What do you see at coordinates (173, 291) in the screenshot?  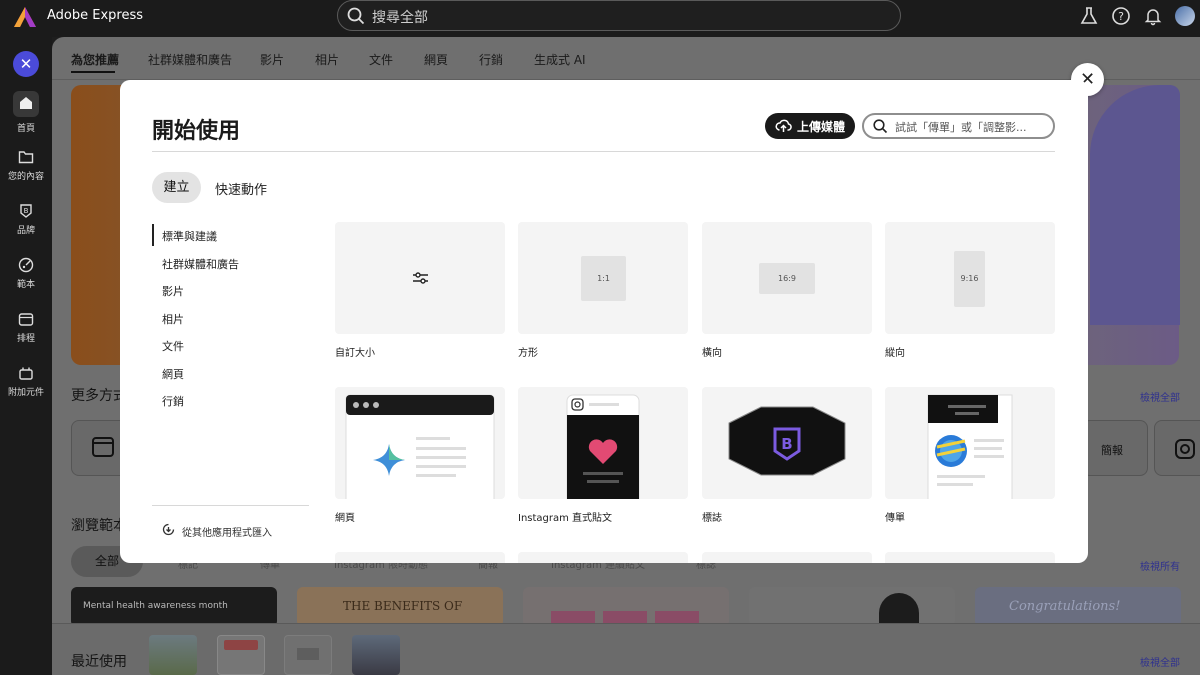 I see `category-video: 影片` at bounding box center [173, 291].